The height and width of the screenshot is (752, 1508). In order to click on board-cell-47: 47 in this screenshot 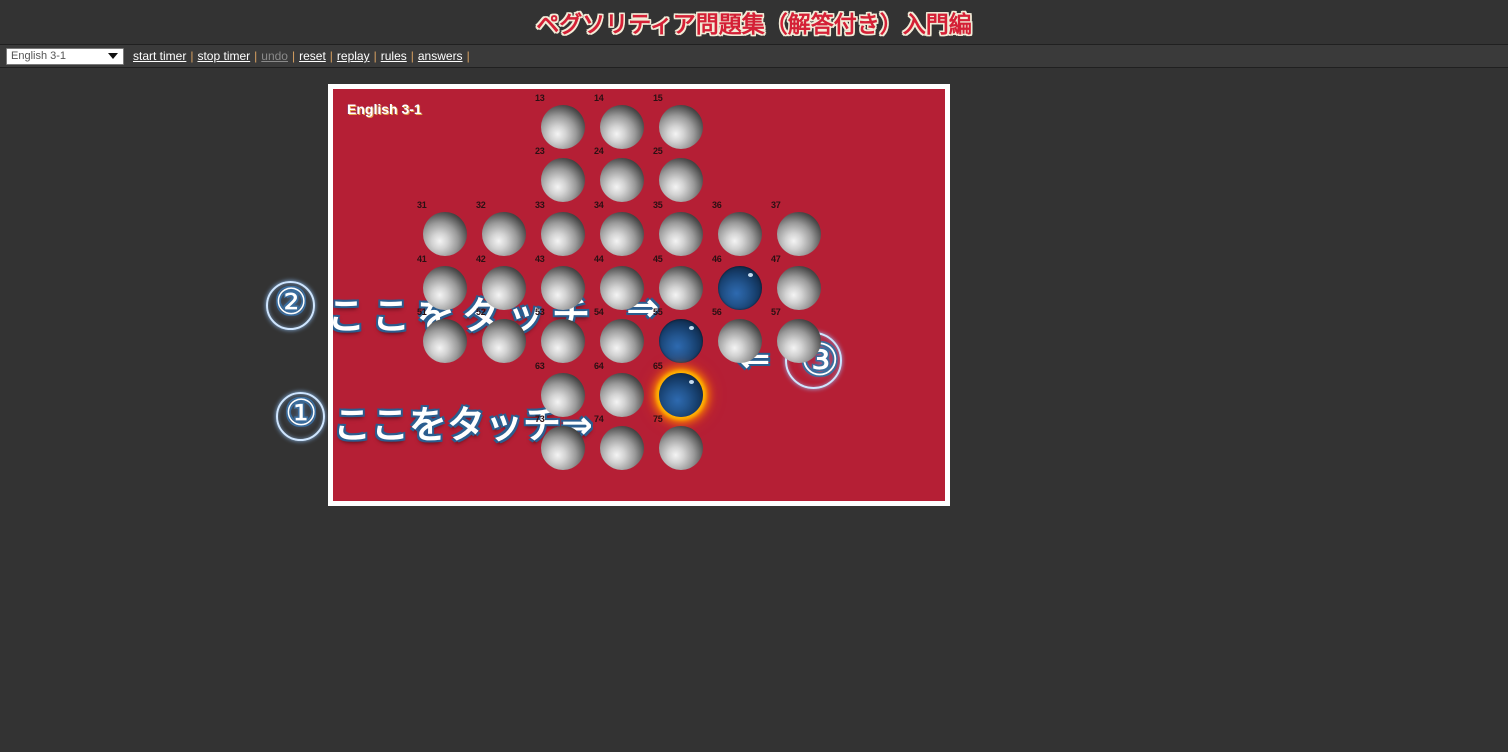, I will do `click(796, 282)`.